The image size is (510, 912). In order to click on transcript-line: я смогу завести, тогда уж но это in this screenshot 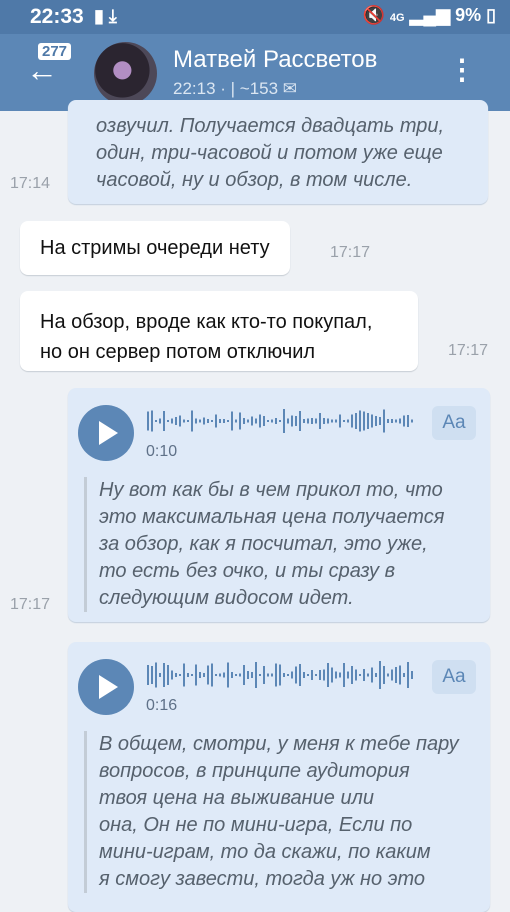, I will do `click(262, 879)`.